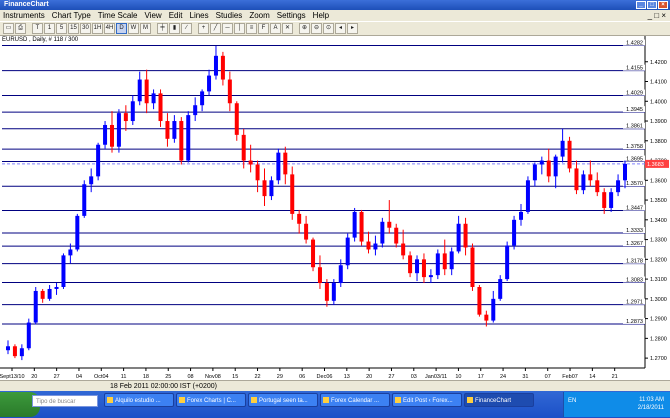  What do you see at coordinates (634, 262) in the screenshot?
I see `h-level-label: 1.3178` at bounding box center [634, 262].